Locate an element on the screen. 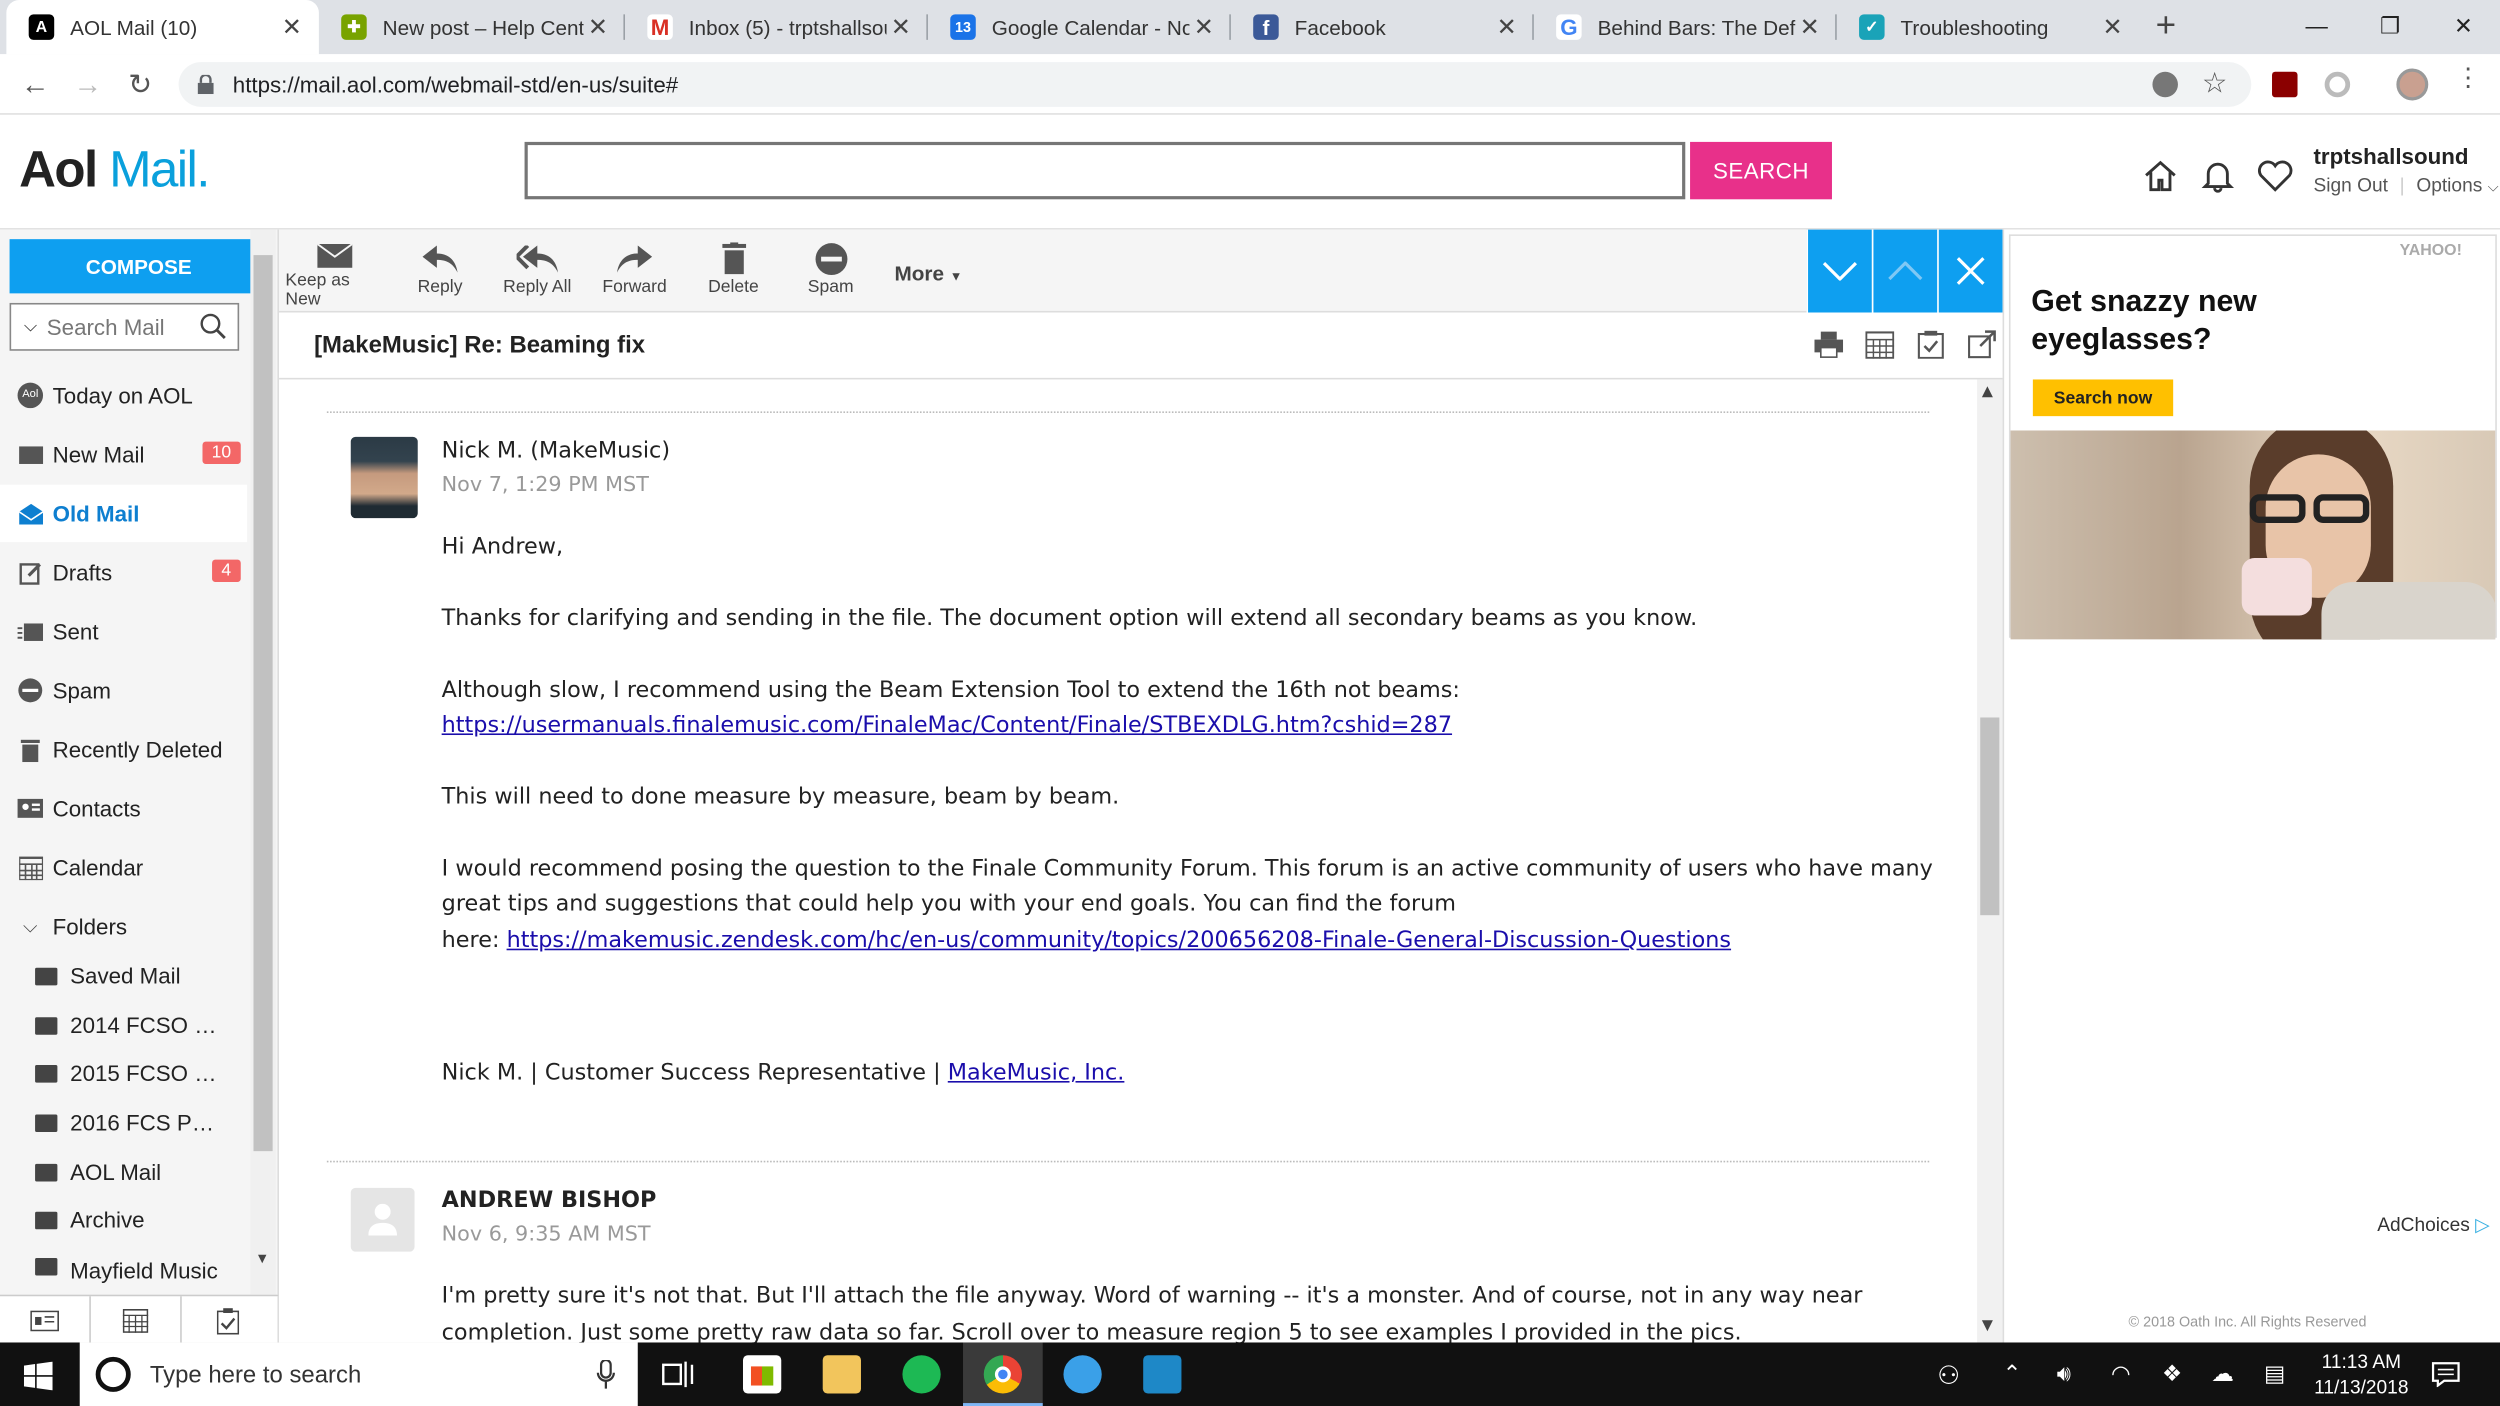 Image resolution: width=2500 pixels, height=1406 pixels. dropbox-icon: ❖ is located at coordinates (2172, 1373).